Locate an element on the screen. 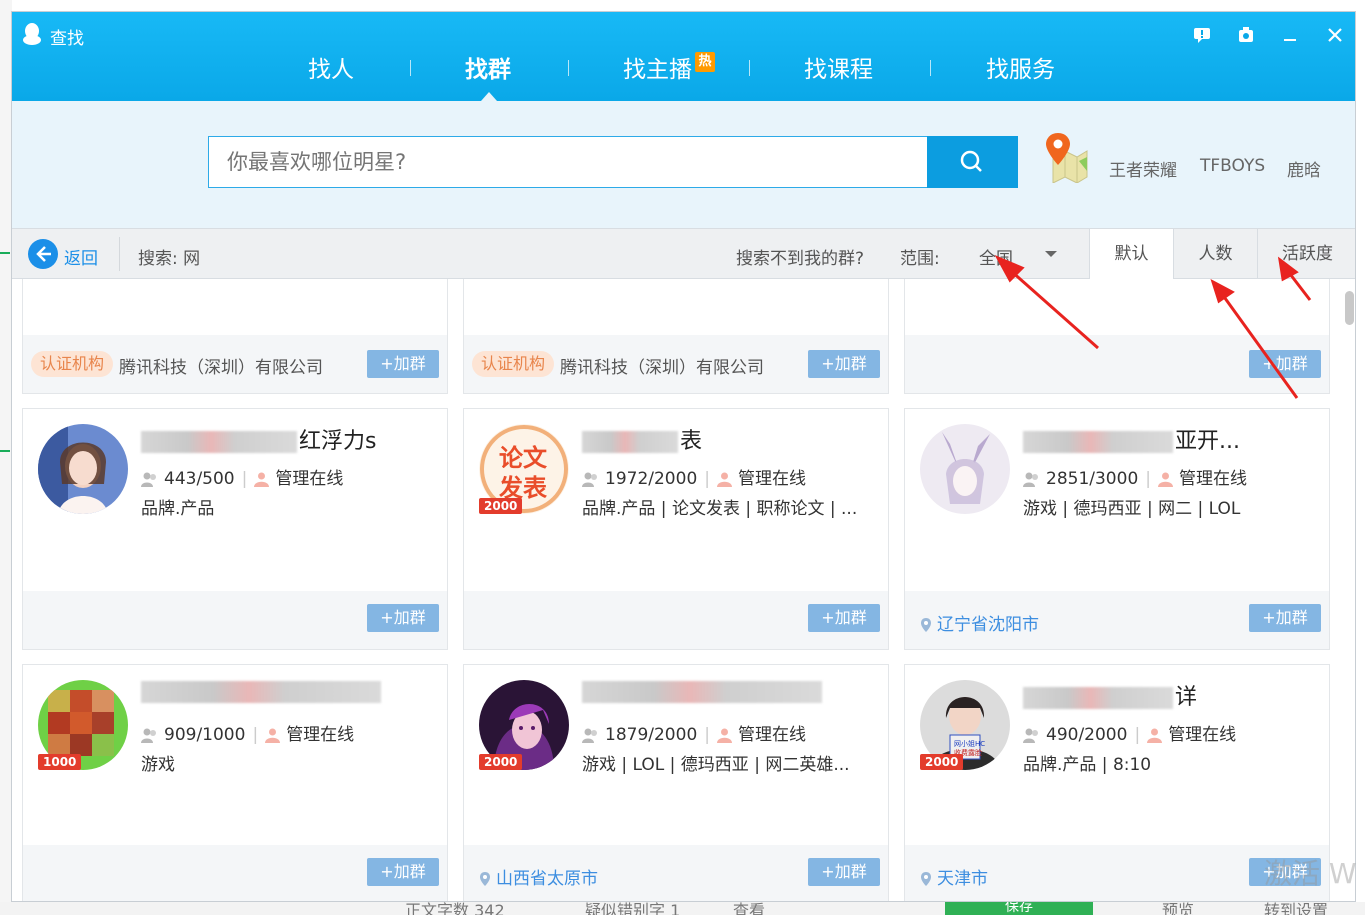 This screenshot has width=1365, height=915. member-count: 909/1000 | 管理在线 is located at coordinates (247, 732).